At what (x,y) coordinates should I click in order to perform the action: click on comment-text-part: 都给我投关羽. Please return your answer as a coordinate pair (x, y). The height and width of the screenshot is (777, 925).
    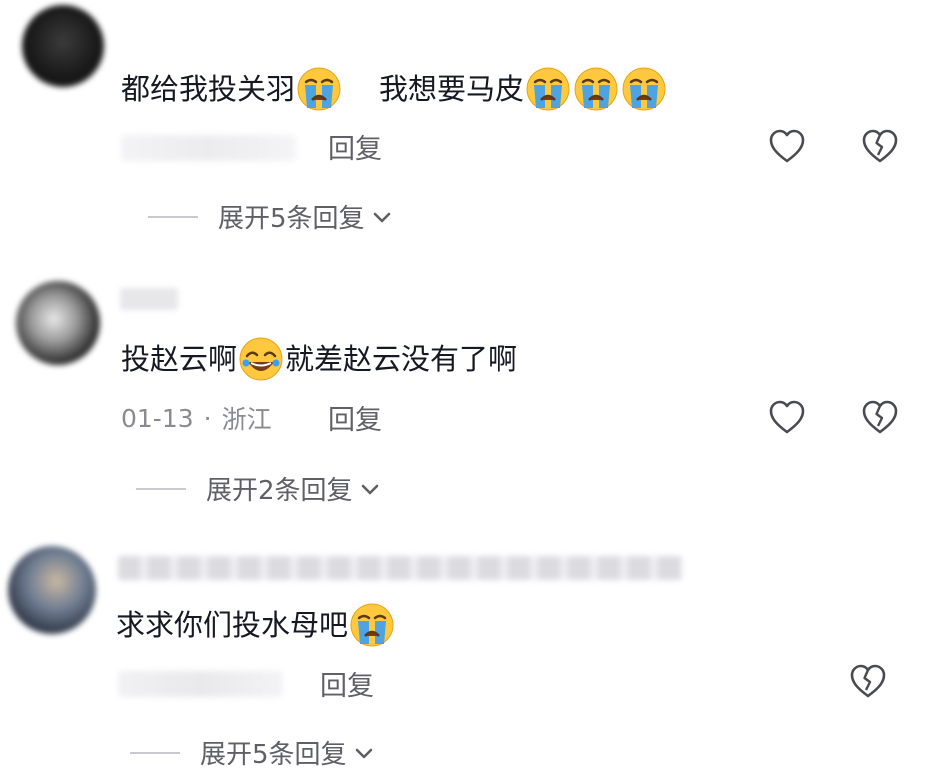
    Looking at the image, I should click on (208, 89).